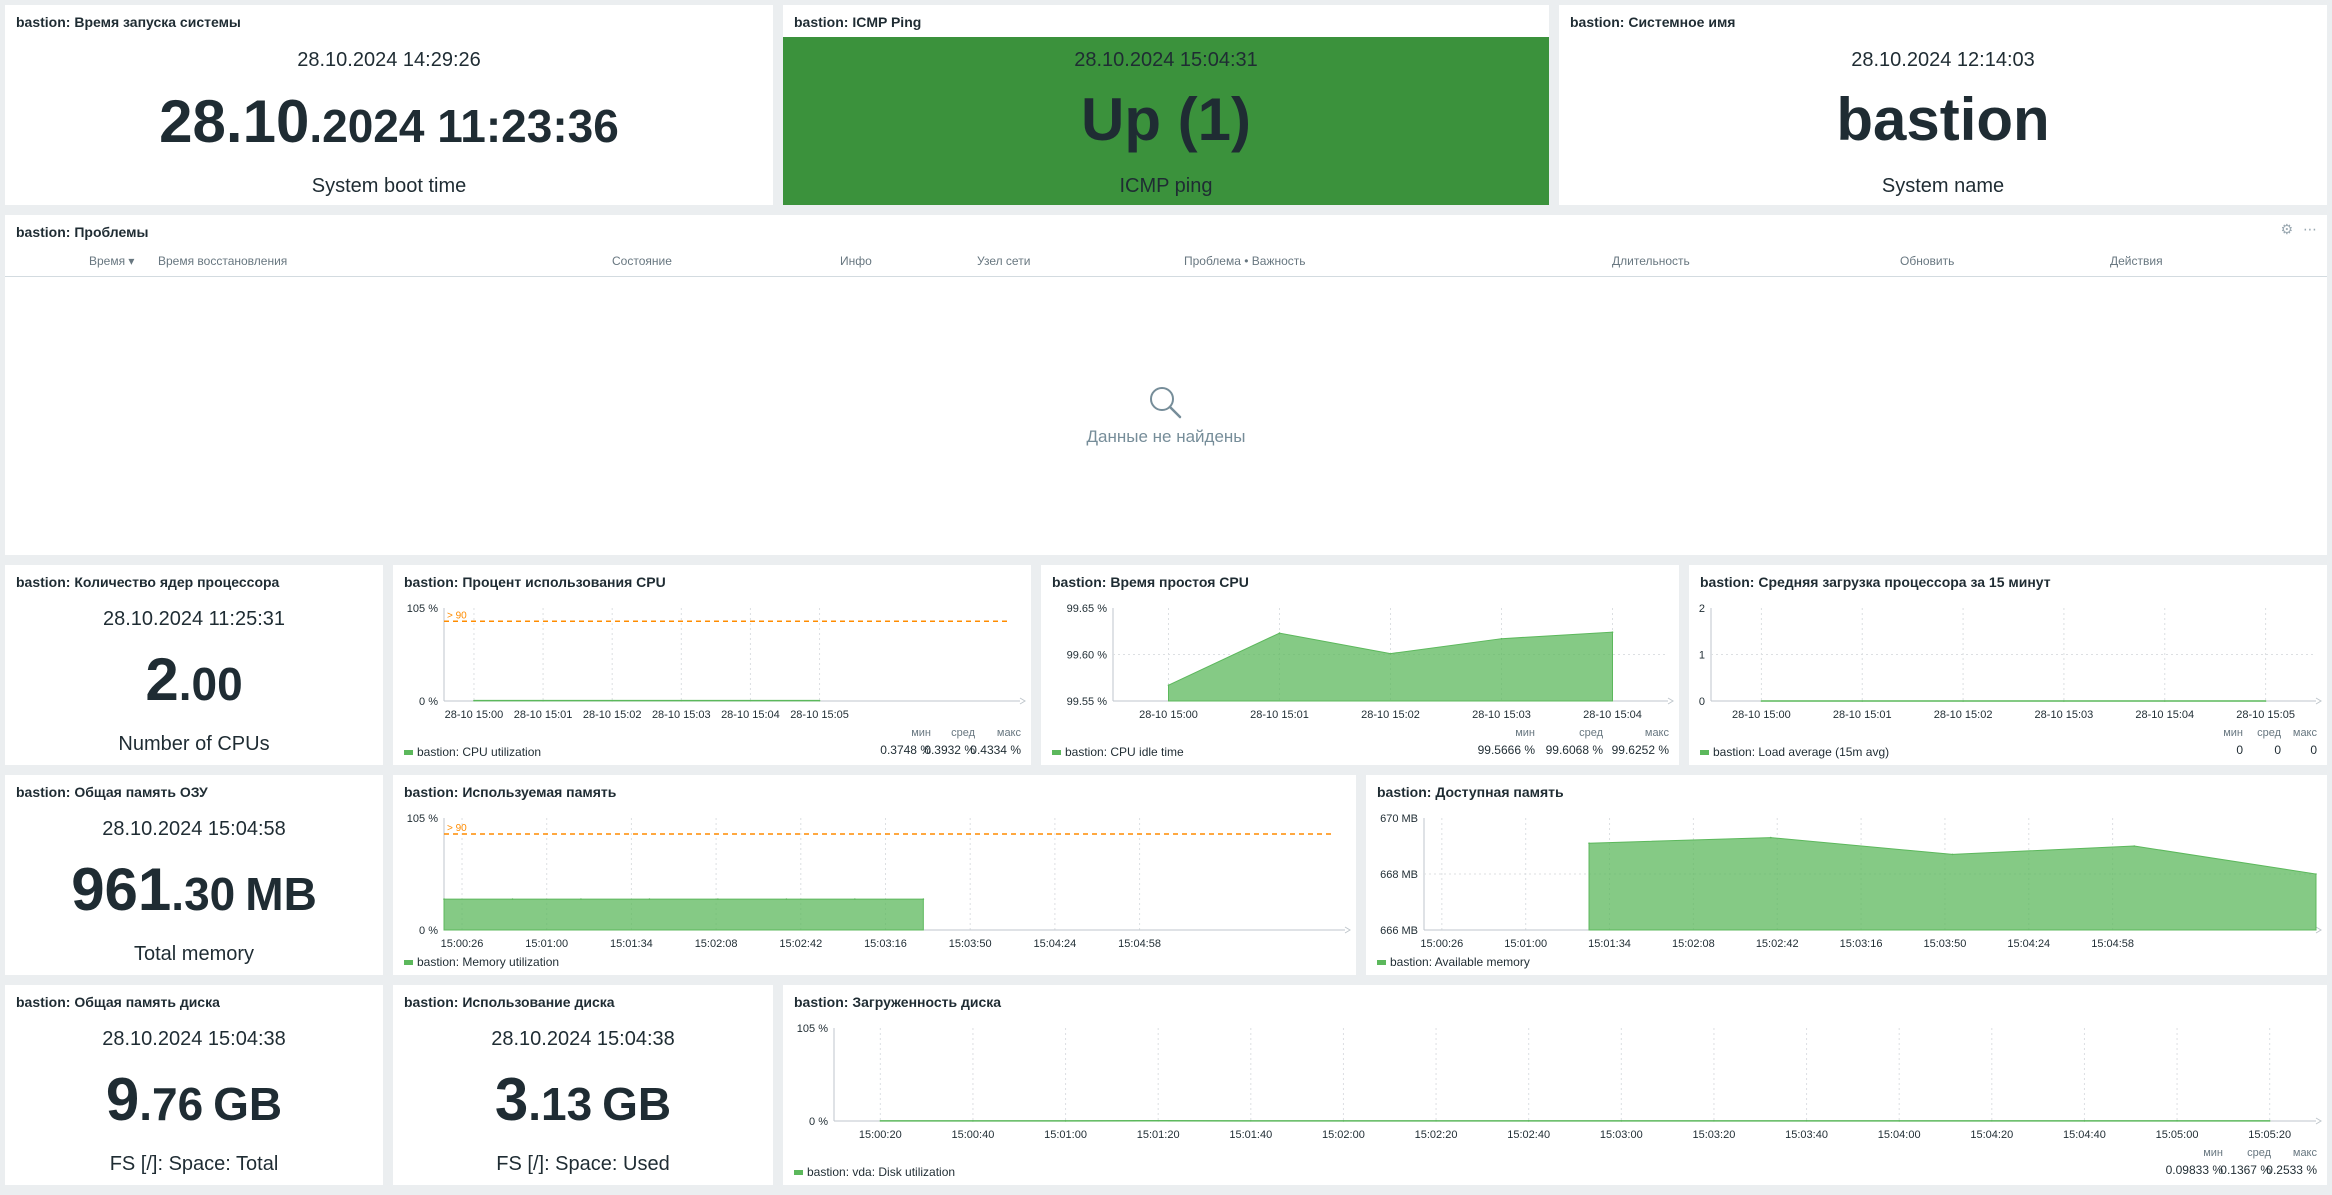 This screenshot has height=1195, width=2332. Describe the element at coordinates (1702, 609) in the screenshot. I see `y-tick-label: 2` at that location.